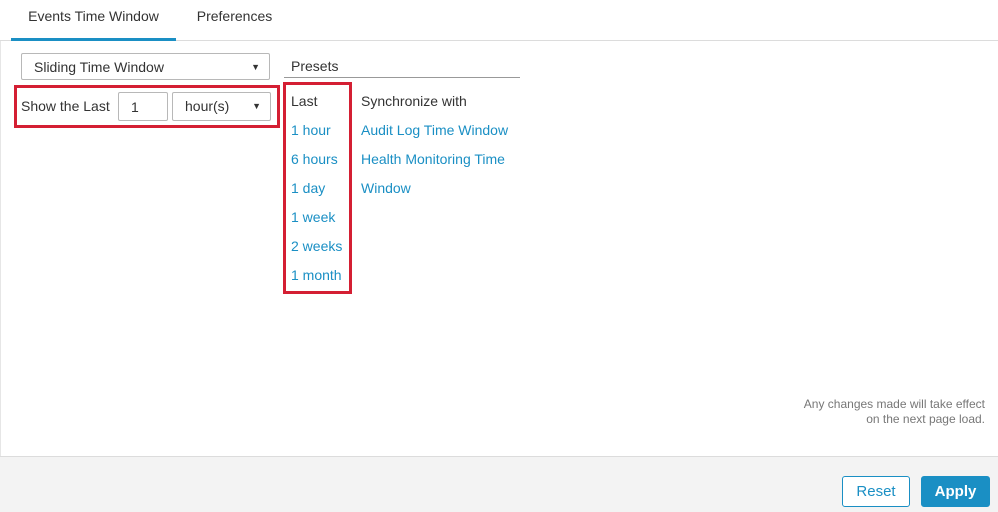  What do you see at coordinates (414, 101) in the screenshot?
I see `synchronize-column-header: Synchronize with` at bounding box center [414, 101].